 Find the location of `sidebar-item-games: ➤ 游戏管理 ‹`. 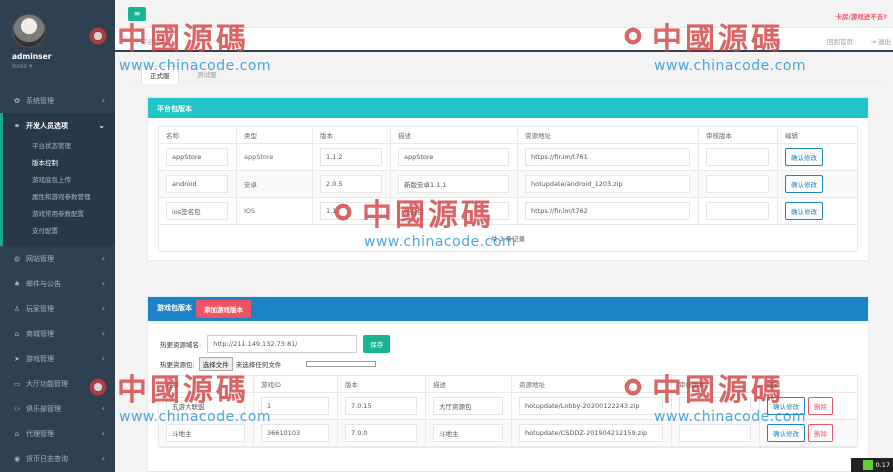

sidebar-item-games: ➤ 游戏管理 ‹ is located at coordinates (57, 358).